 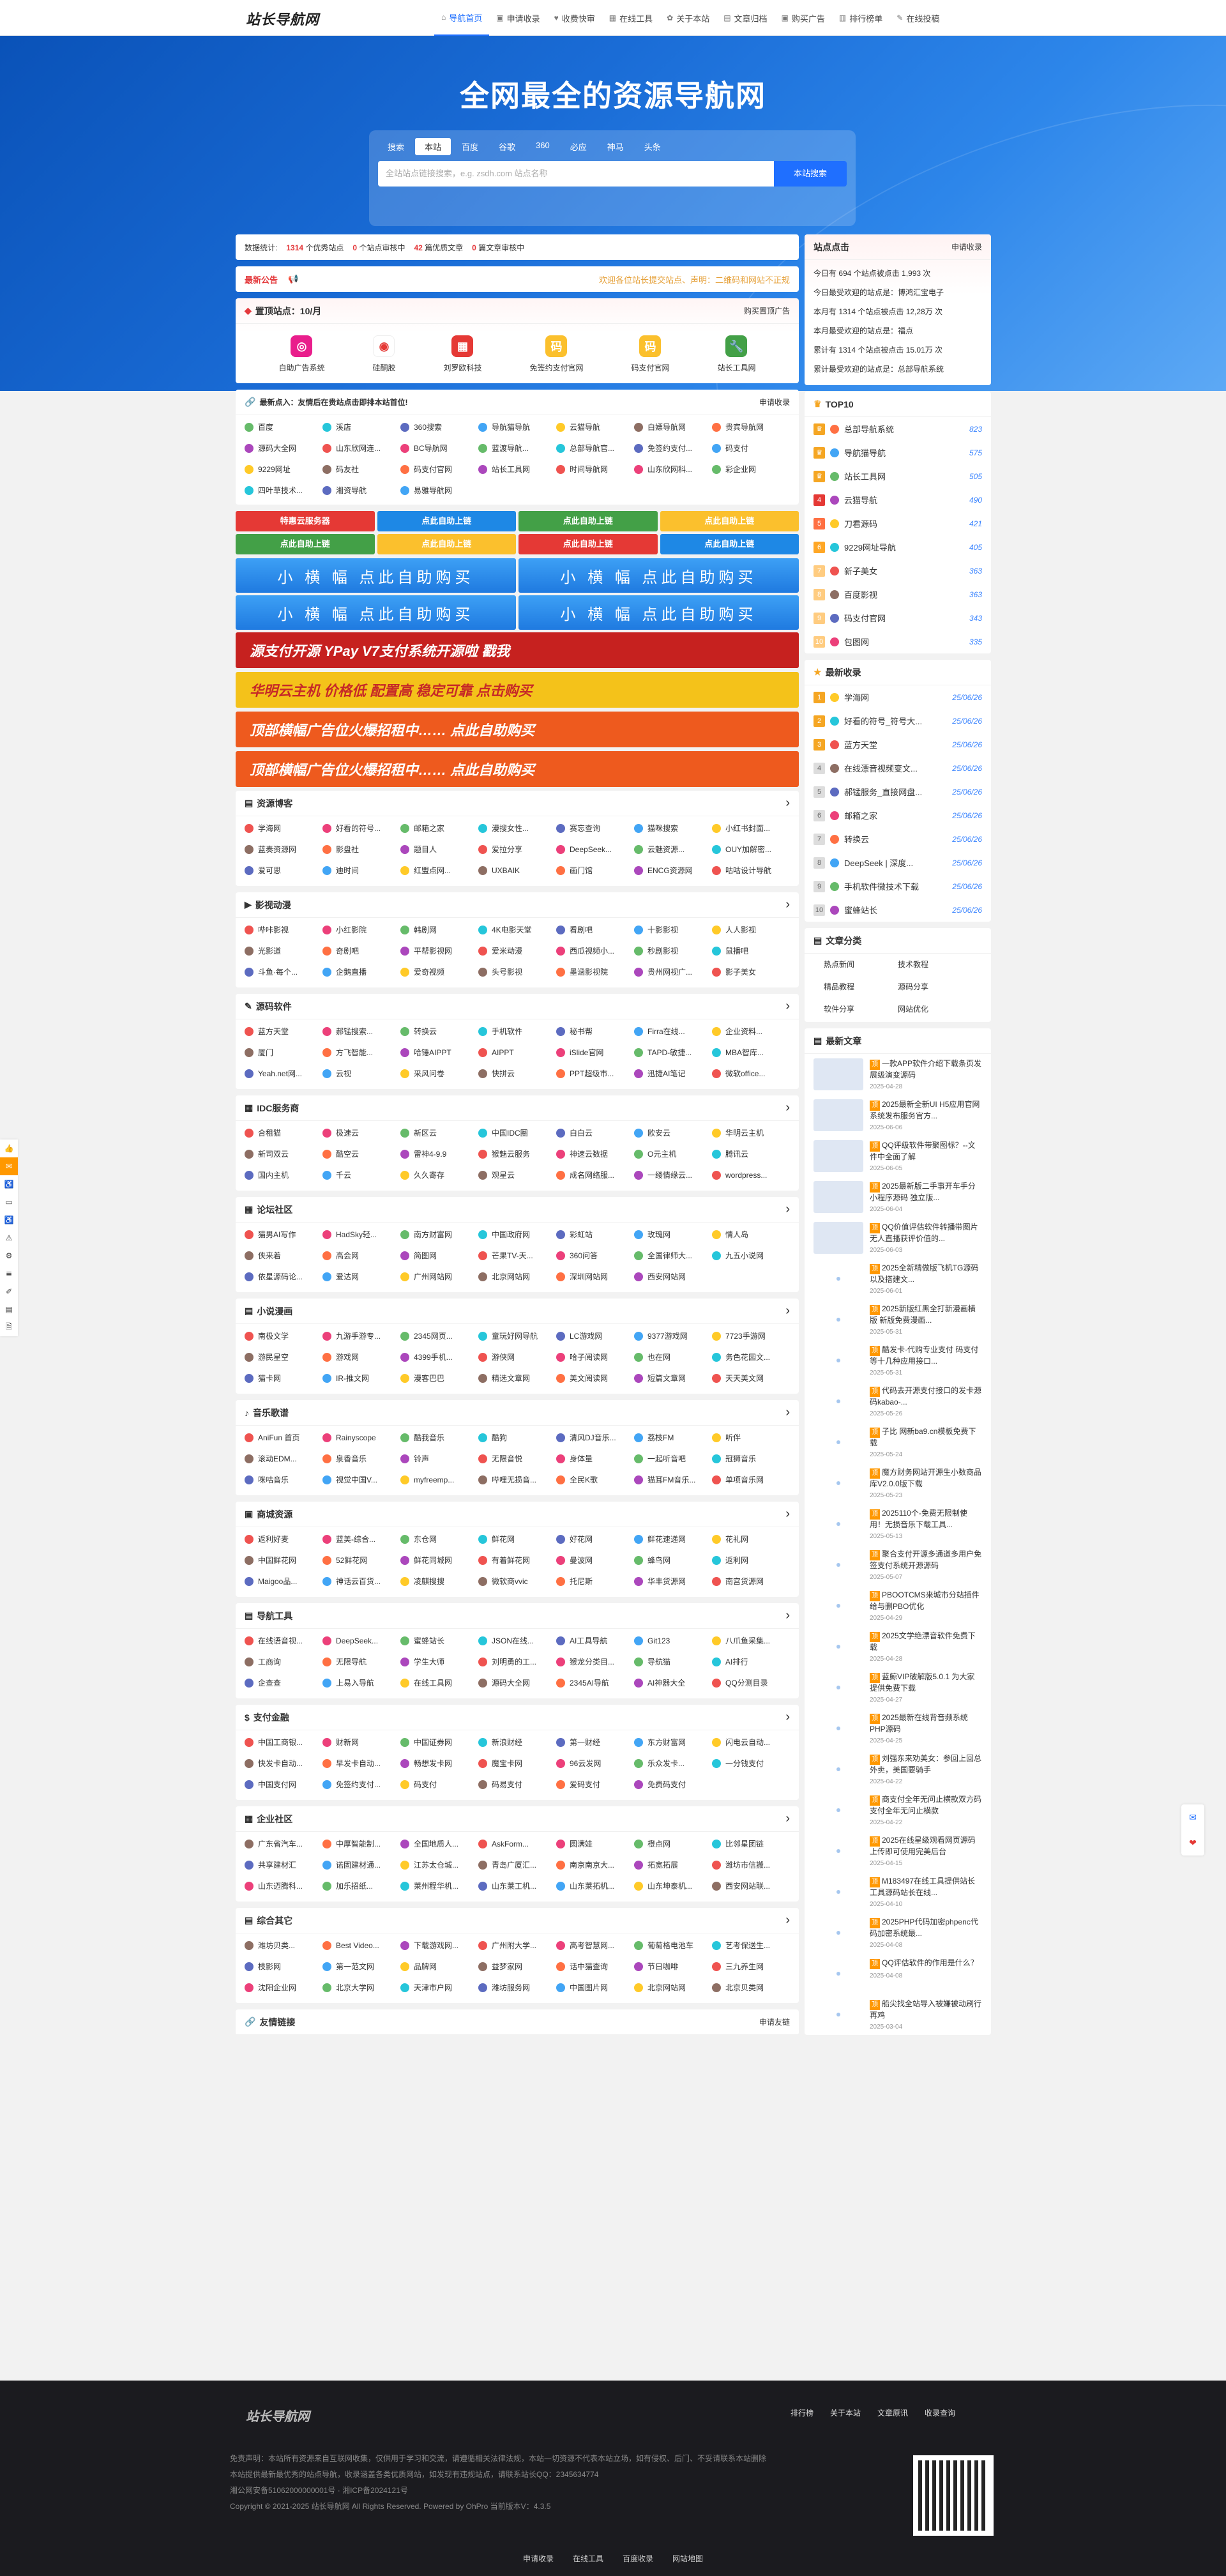 I want to click on site-link: 爱拉分享, so click(x=517, y=850).